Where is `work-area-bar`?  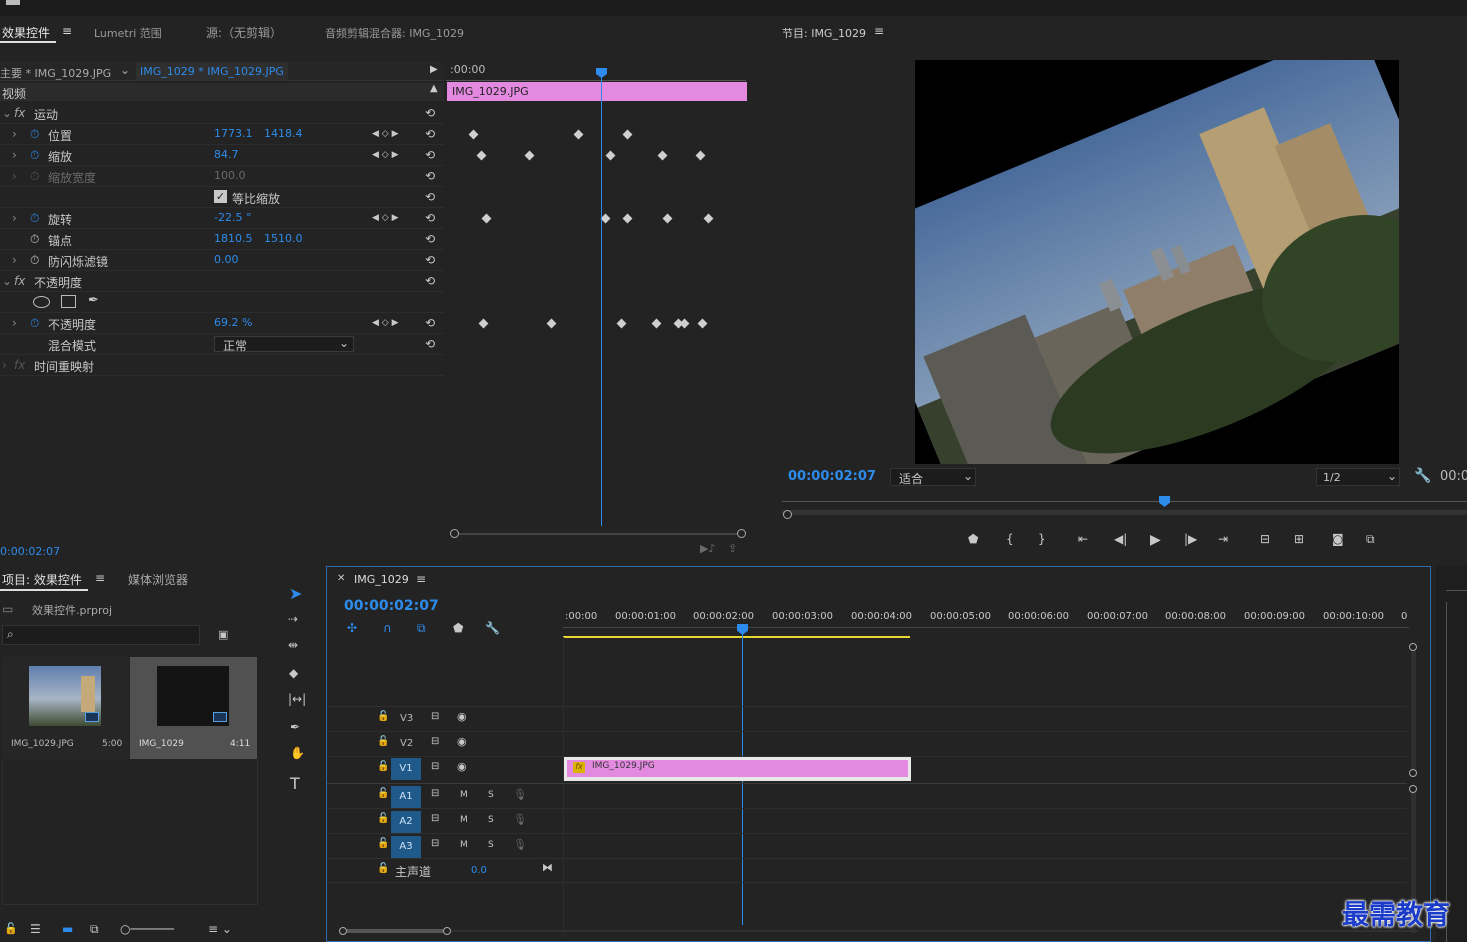 work-area-bar is located at coordinates (736, 637).